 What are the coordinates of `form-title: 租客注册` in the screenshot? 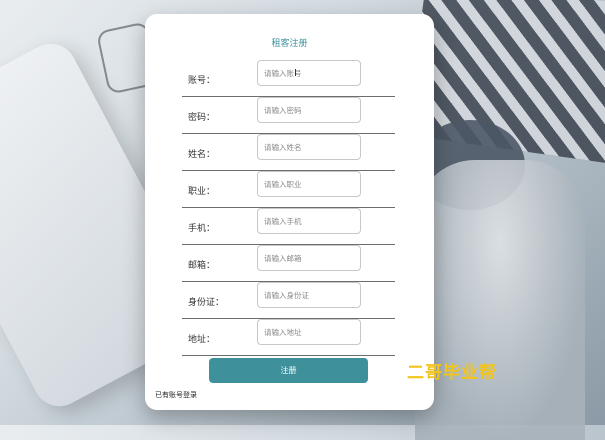 It's located at (289, 44).